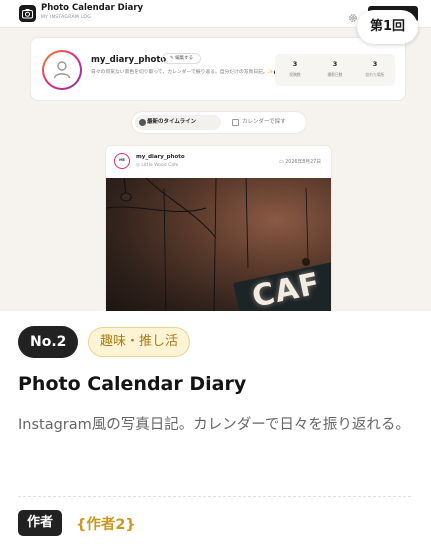 The image size is (431, 553). Describe the element at coordinates (129, 60) in the screenshot. I see `profile-username: my_diary_photo` at that location.